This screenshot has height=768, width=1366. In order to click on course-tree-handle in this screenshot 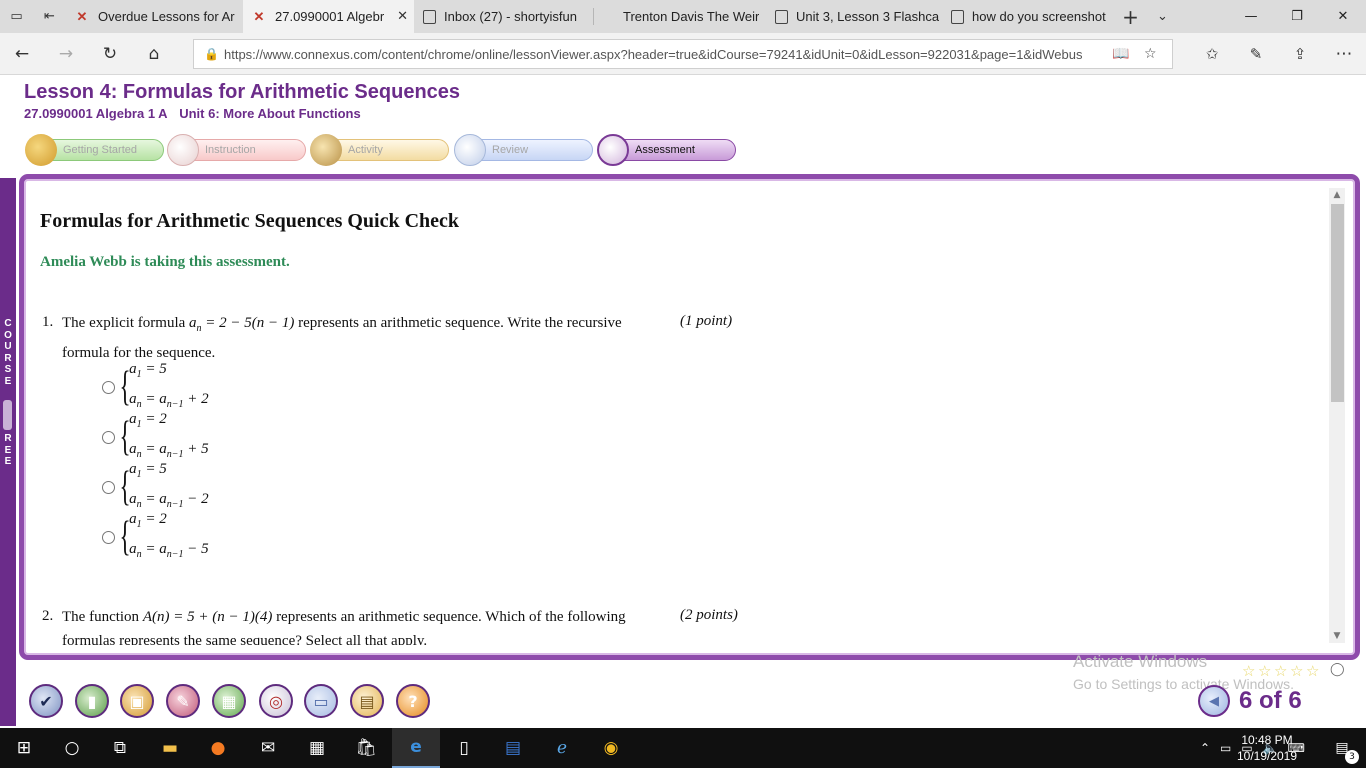, I will do `click(7, 415)`.